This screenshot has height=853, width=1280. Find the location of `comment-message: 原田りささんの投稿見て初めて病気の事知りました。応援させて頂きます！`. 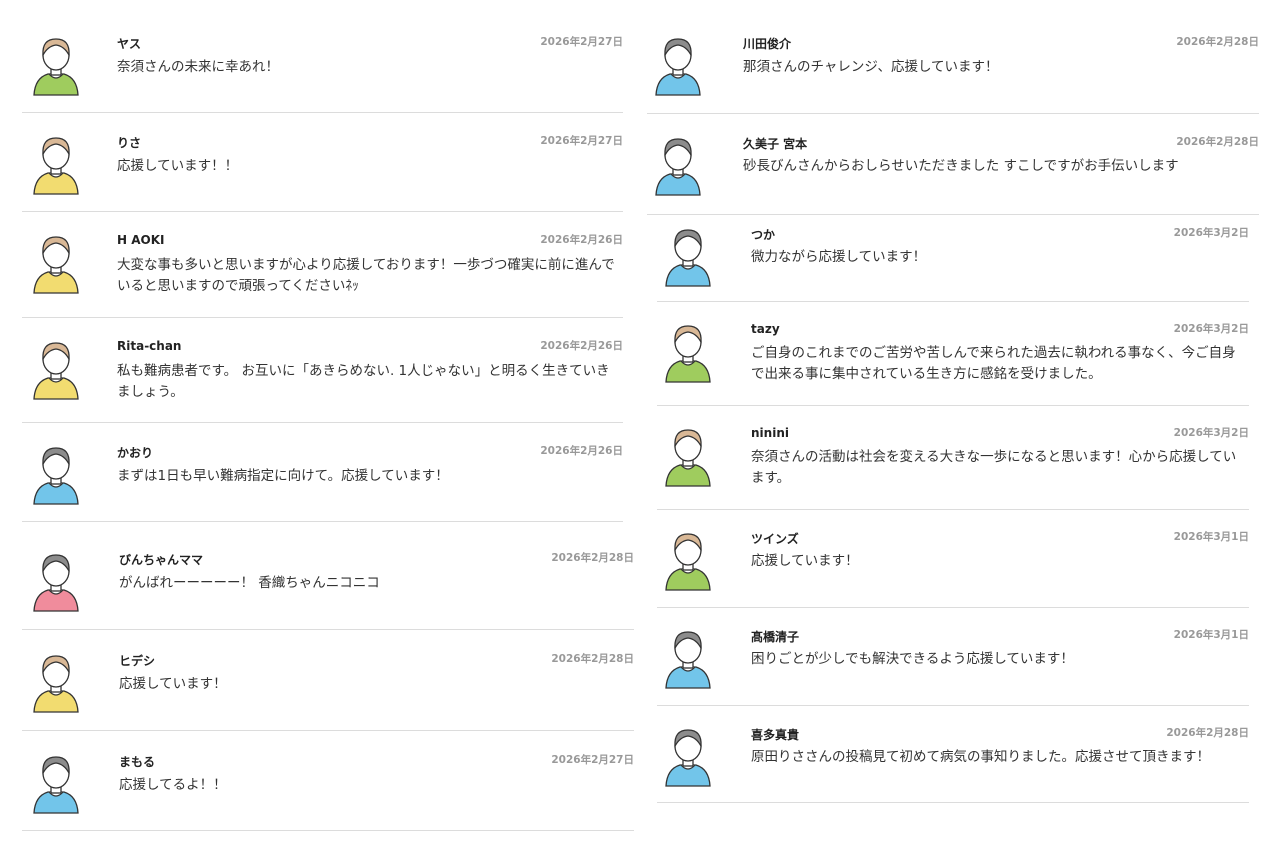

comment-message: 原田りささんの投稿見て初めて病気の事知りました。応援させて頂きます！ is located at coordinates (980, 757).